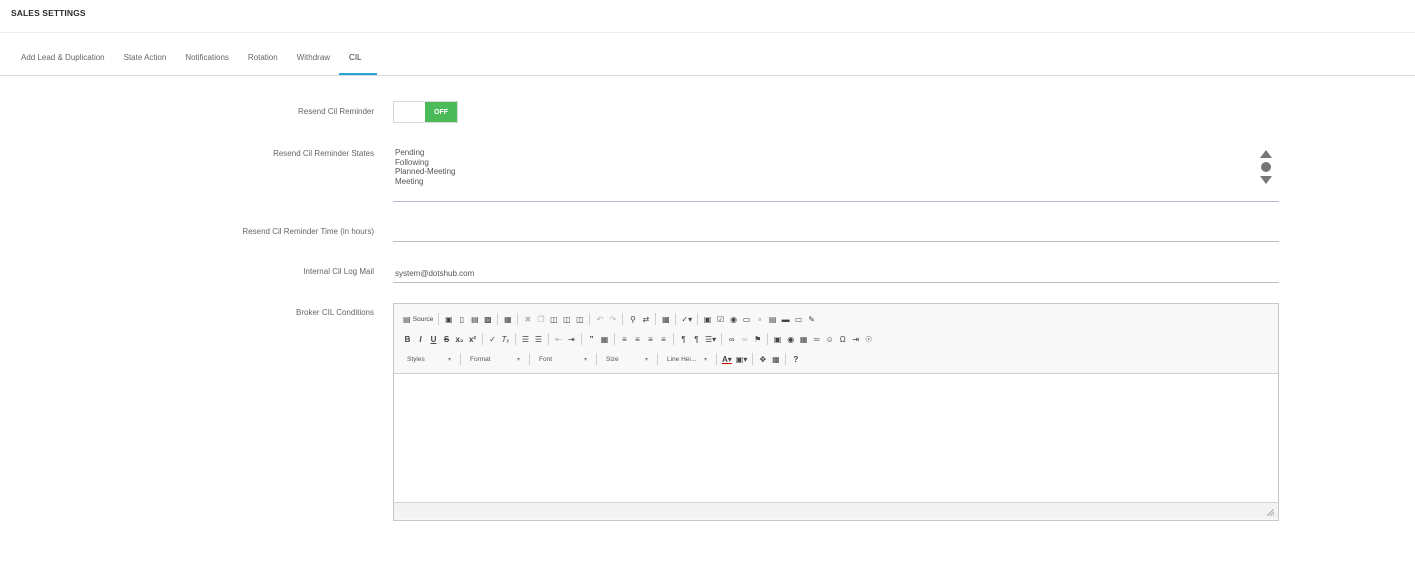 The width and height of the screenshot is (1415, 565). I want to click on select-all-icon: ▦, so click(665, 319).